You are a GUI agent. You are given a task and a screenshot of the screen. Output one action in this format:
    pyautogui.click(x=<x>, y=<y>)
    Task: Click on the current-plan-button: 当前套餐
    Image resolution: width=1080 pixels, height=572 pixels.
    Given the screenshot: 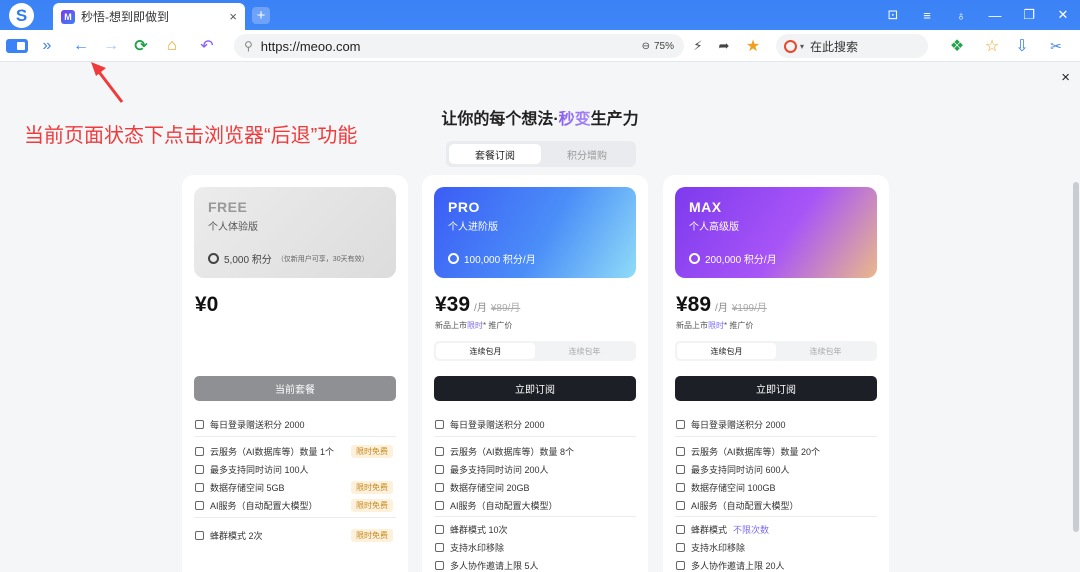 What is the action you would take?
    pyautogui.click(x=295, y=388)
    